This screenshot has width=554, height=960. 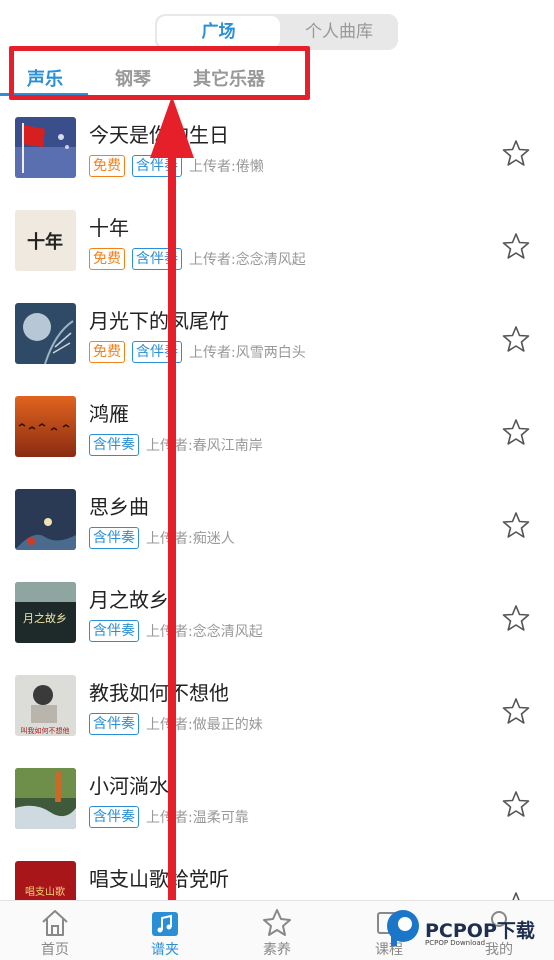 What do you see at coordinates (55, 950) in the screenshot?
I see `tab-label: 首页` at bounding box center [55, 950].